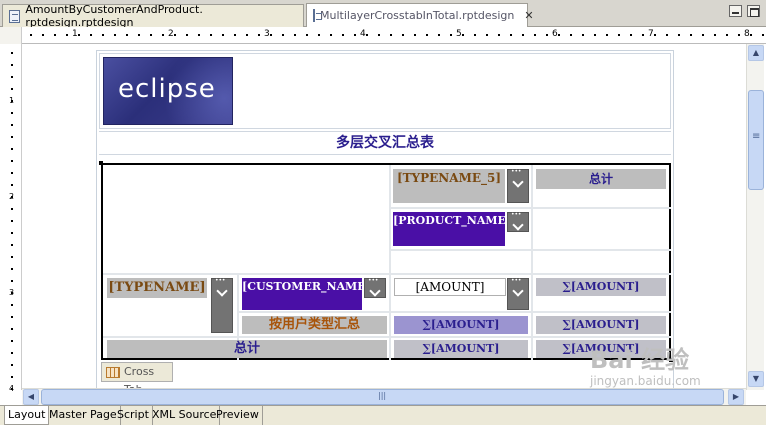 The width and height of the screenshot is (766, 425). What do you see at coordinates (11, 218) in the screenshot?
I see `vertical-ruler: 1 2 3 4` at bounding box center [11, 218].